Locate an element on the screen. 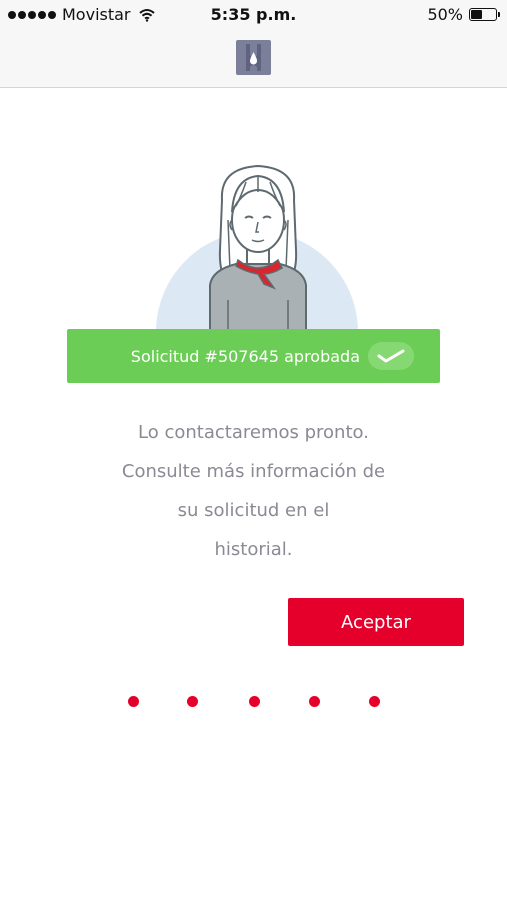 Image resolution: width=507 pixels, height=900 pixels. pagination-dots is located at coordinates (253, 702).